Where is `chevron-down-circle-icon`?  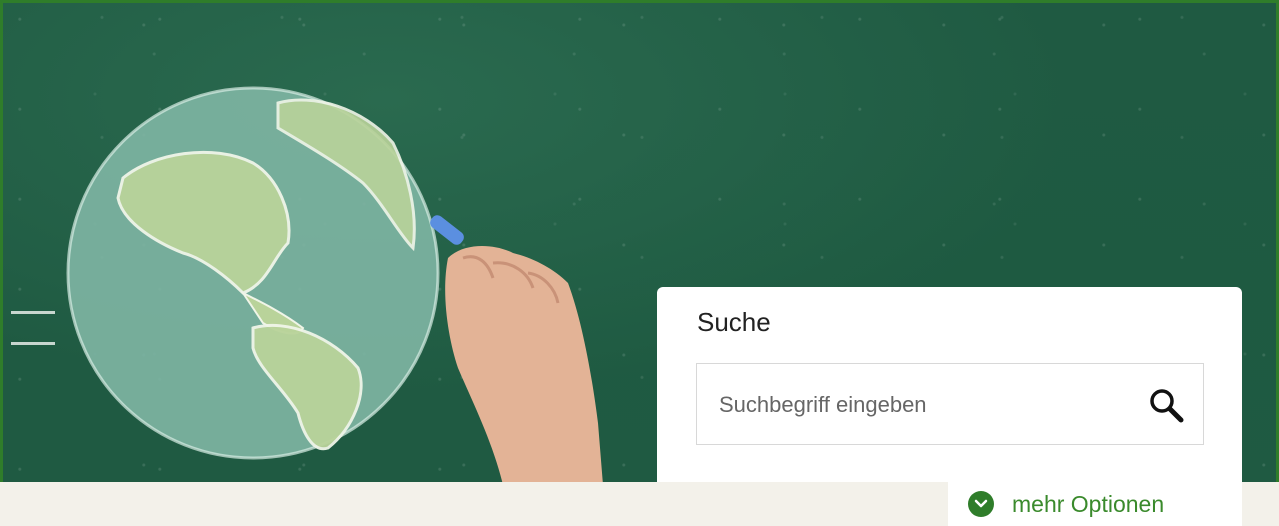
chevron-down-circle-icon is located at coordinates (981, 504).